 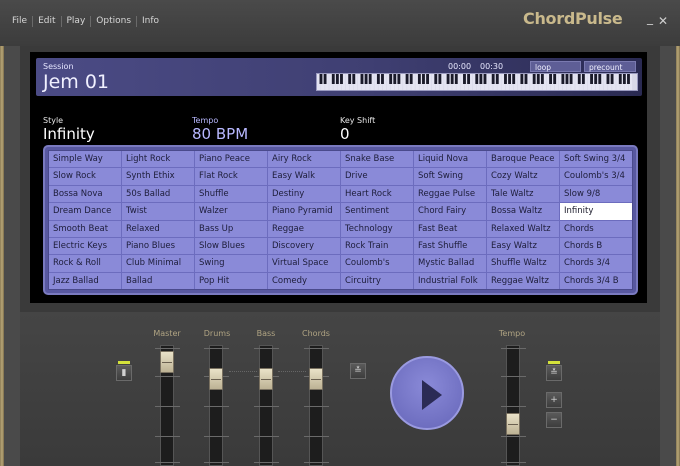 I want to click on style-cell: Reggae Pulse, so click(x=450, y=194).